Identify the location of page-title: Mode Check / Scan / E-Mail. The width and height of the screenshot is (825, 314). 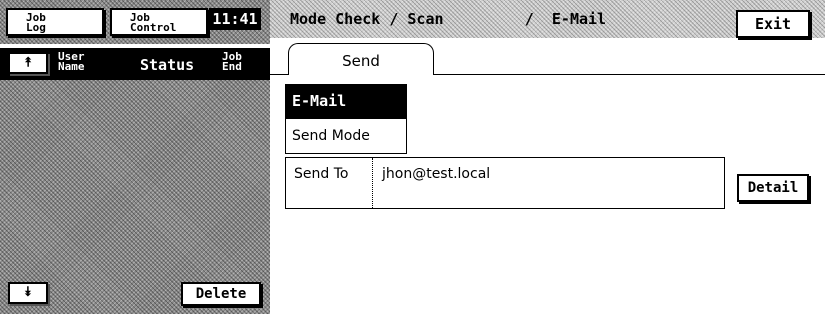
(448, 19).